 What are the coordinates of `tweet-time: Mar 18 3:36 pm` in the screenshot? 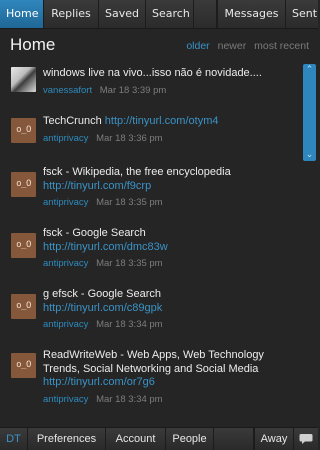 It's located at (129, 138).